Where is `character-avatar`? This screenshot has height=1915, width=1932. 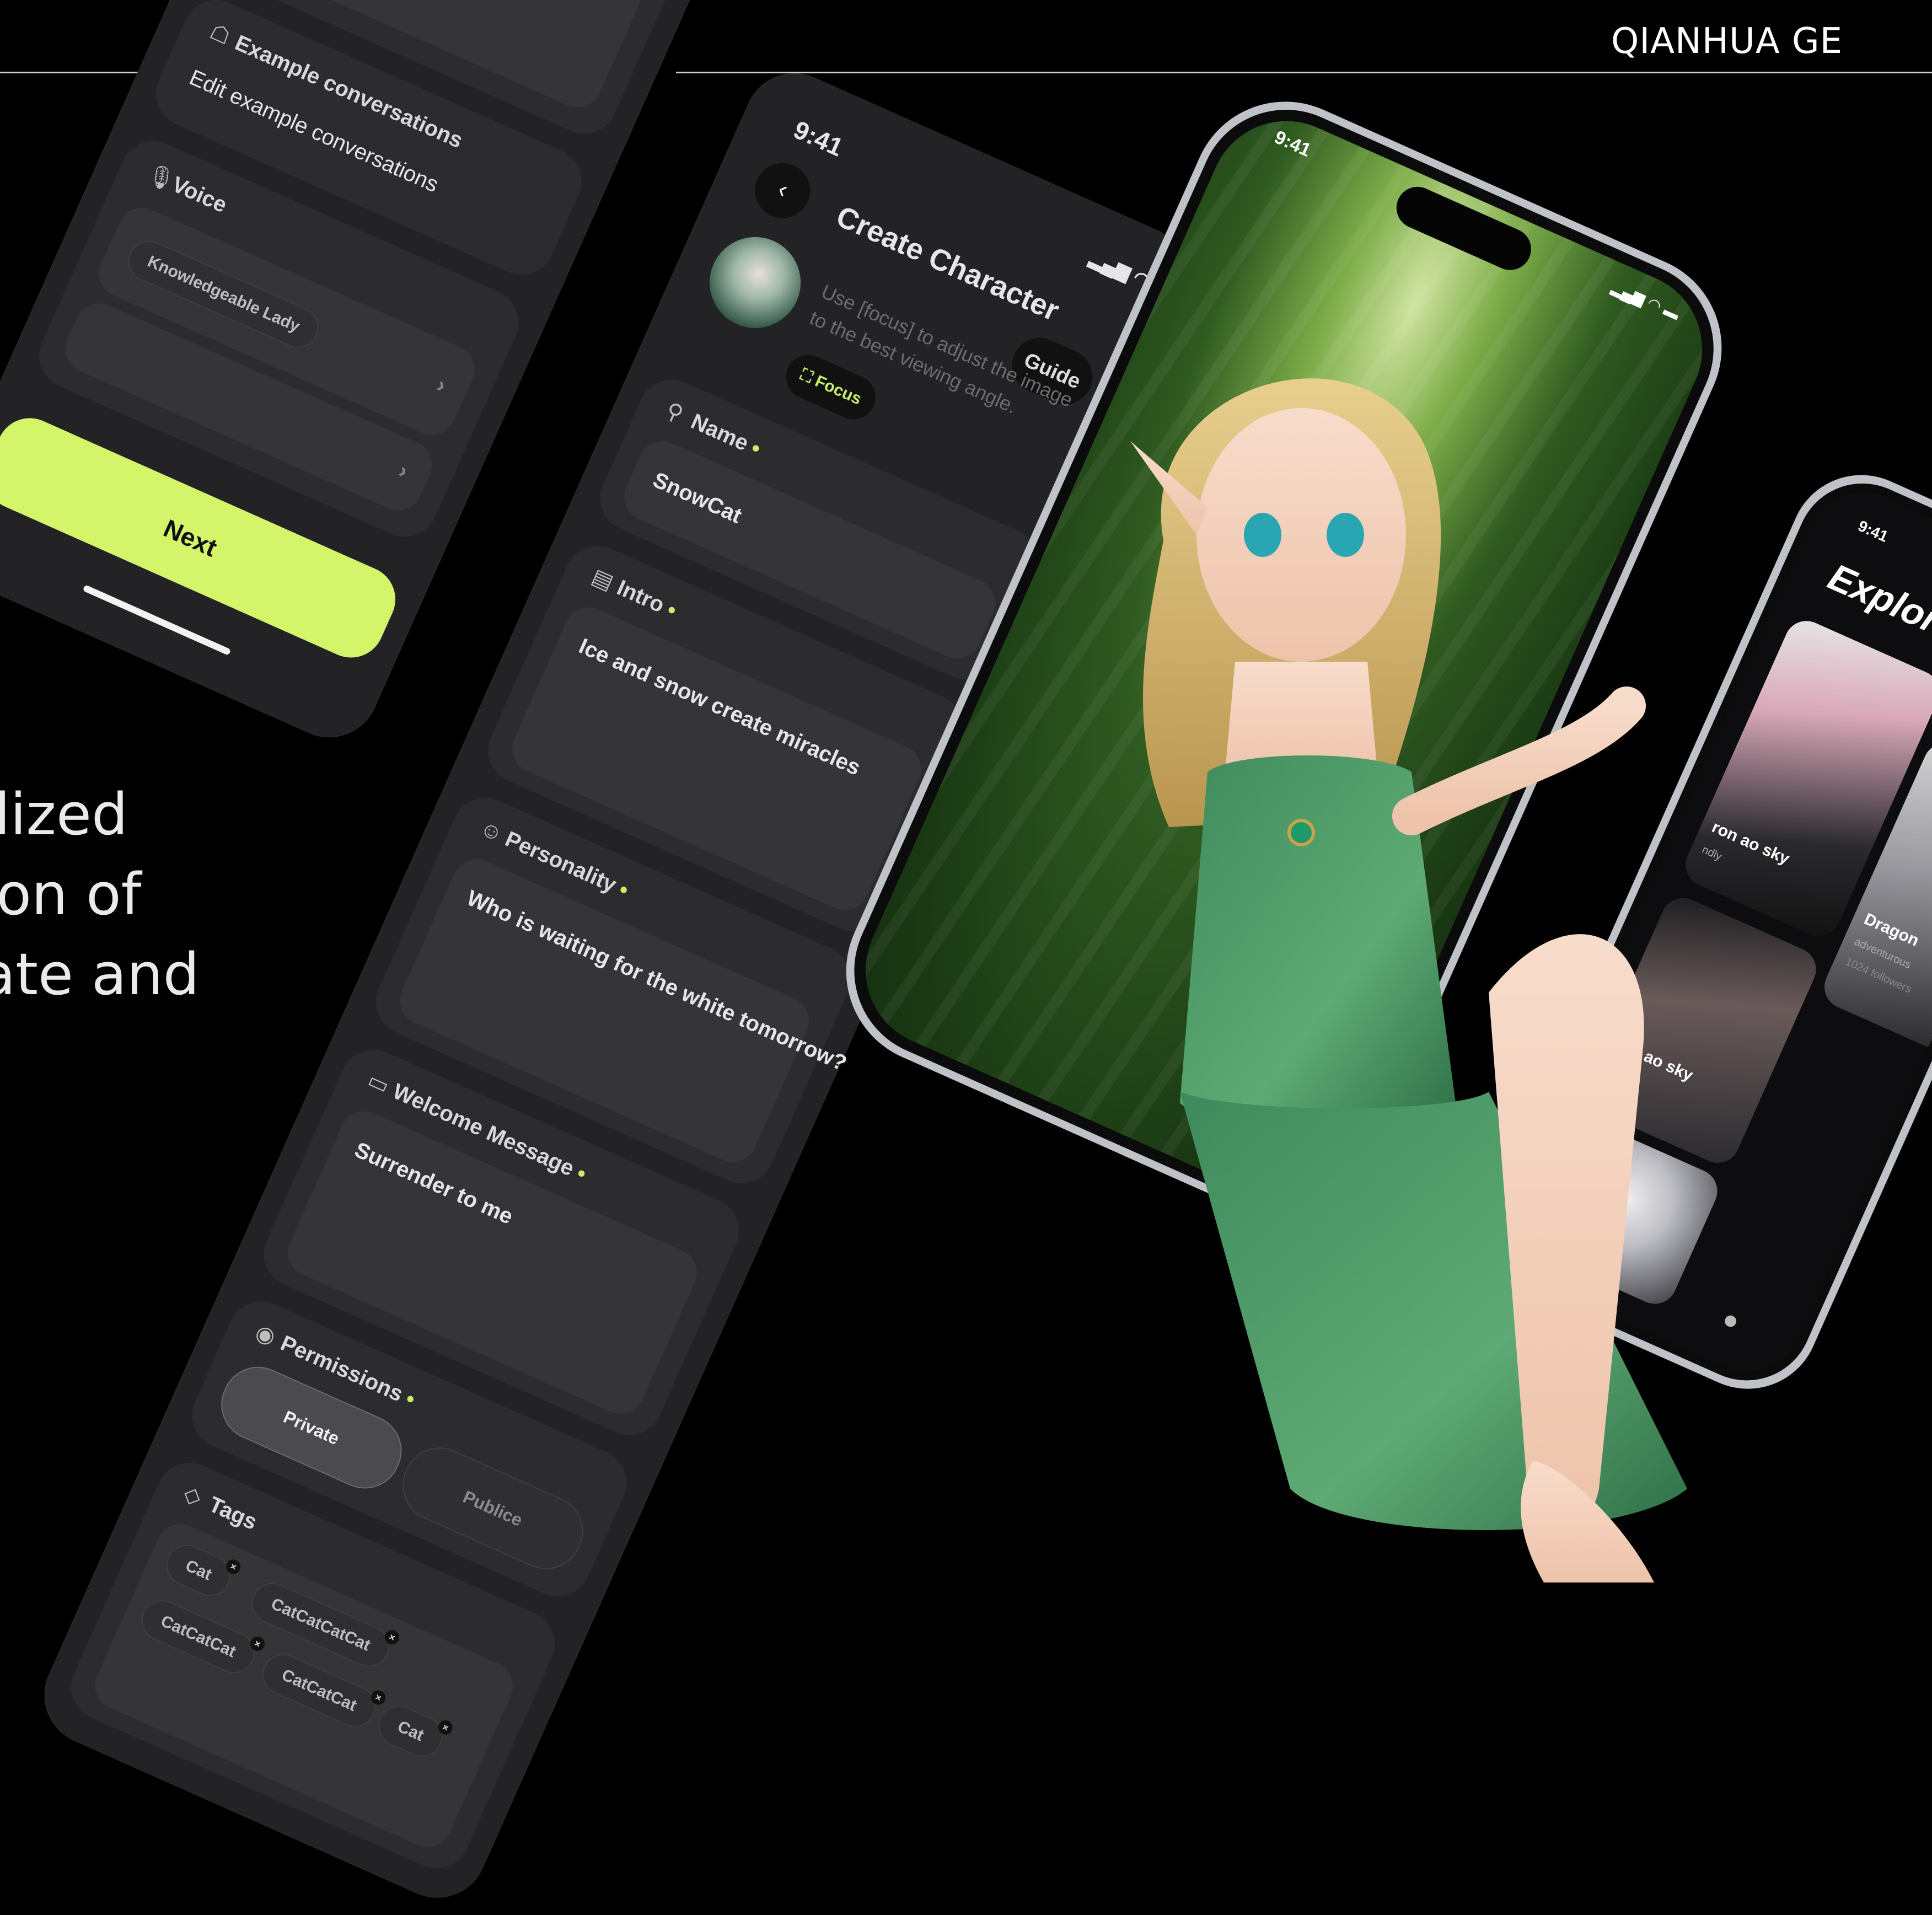
character-avatar is located at coordinates (755, 282).